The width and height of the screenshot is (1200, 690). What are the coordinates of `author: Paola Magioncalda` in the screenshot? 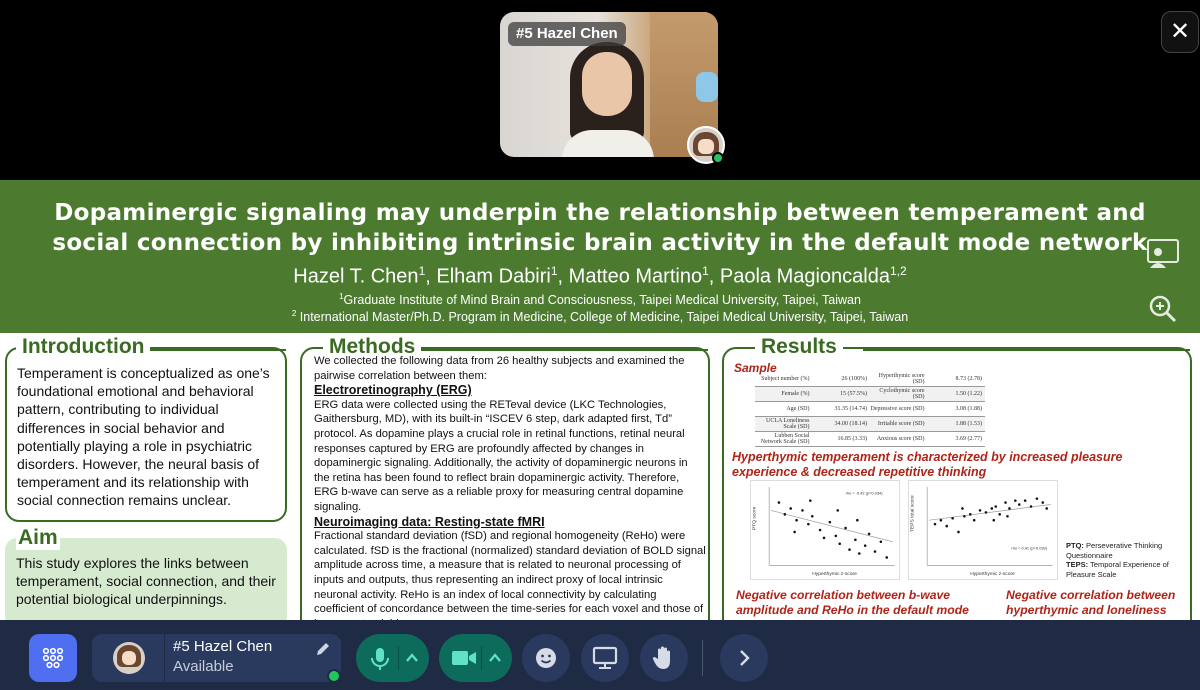 It's located at (804, 276).